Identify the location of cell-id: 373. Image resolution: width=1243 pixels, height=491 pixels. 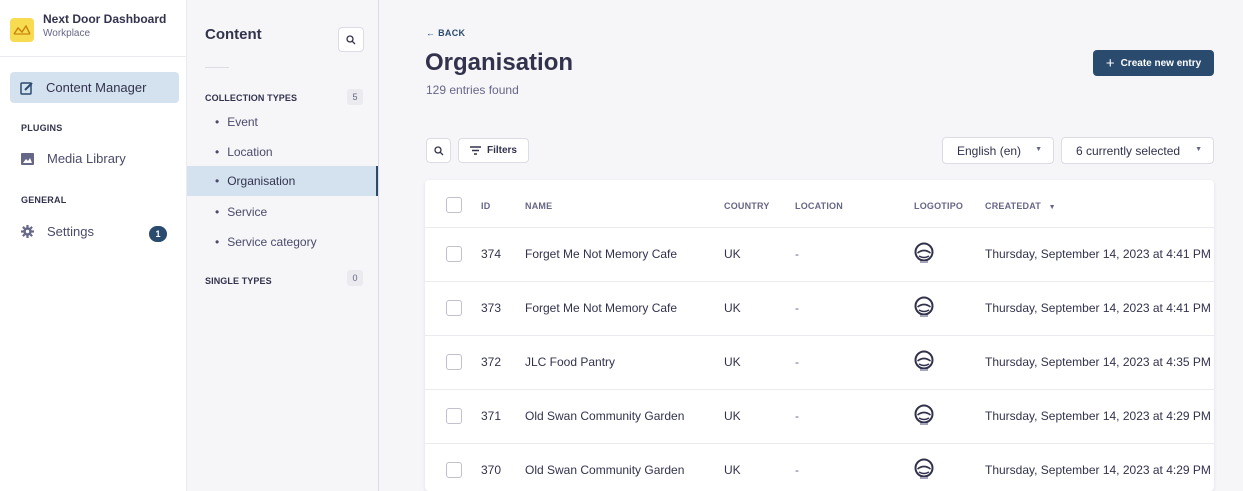
(491, 308).